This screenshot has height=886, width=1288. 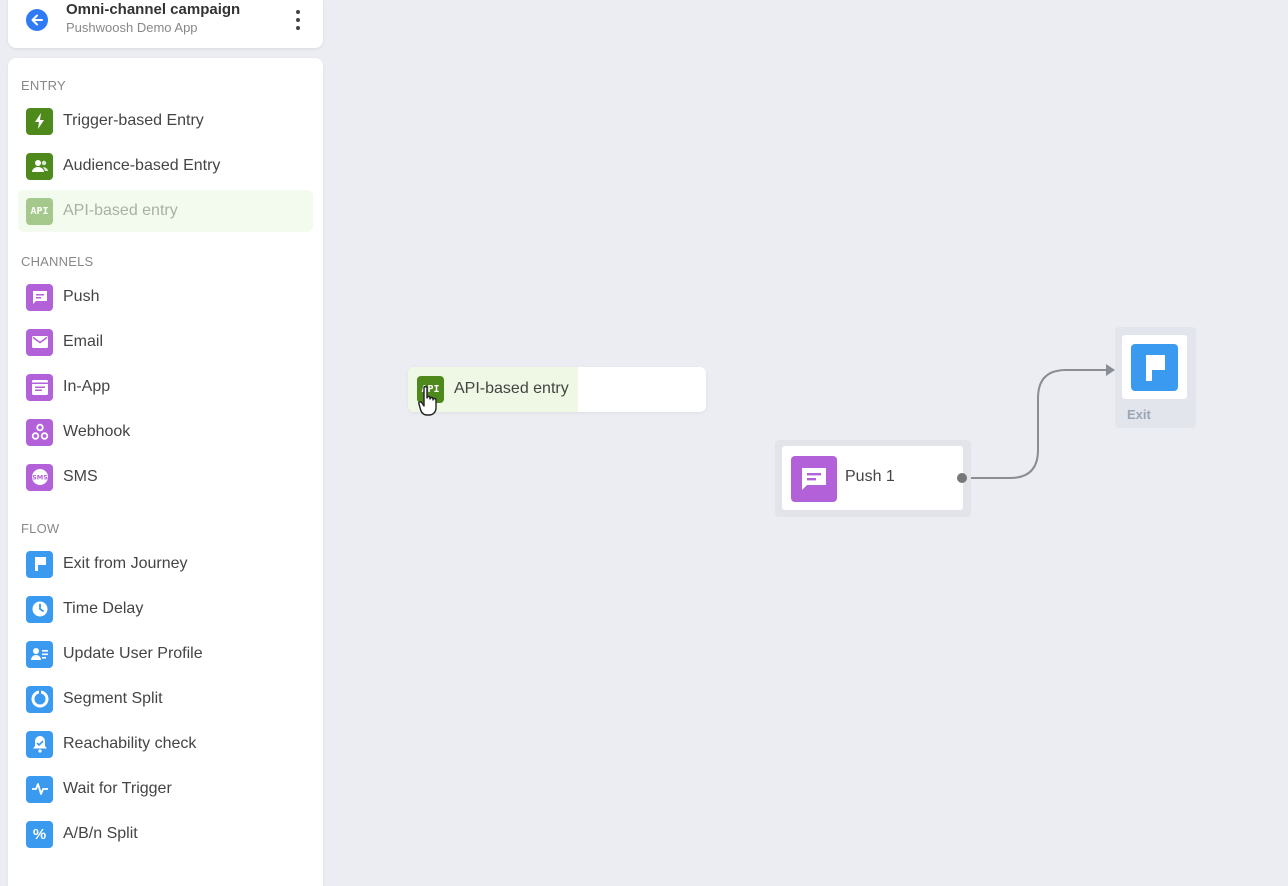 I want to click on push-node: Push 1, so click(x=872, y=478).